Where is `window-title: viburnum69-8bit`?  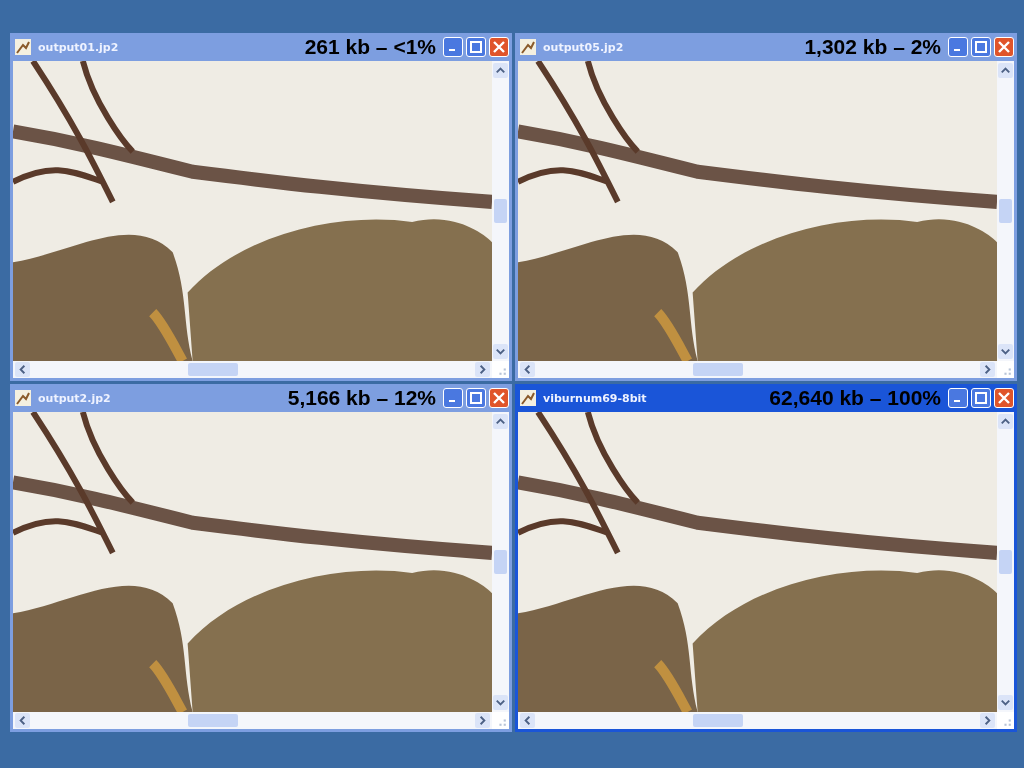
window-title: viburnum69-8bit is located at coordinates (595, 398).